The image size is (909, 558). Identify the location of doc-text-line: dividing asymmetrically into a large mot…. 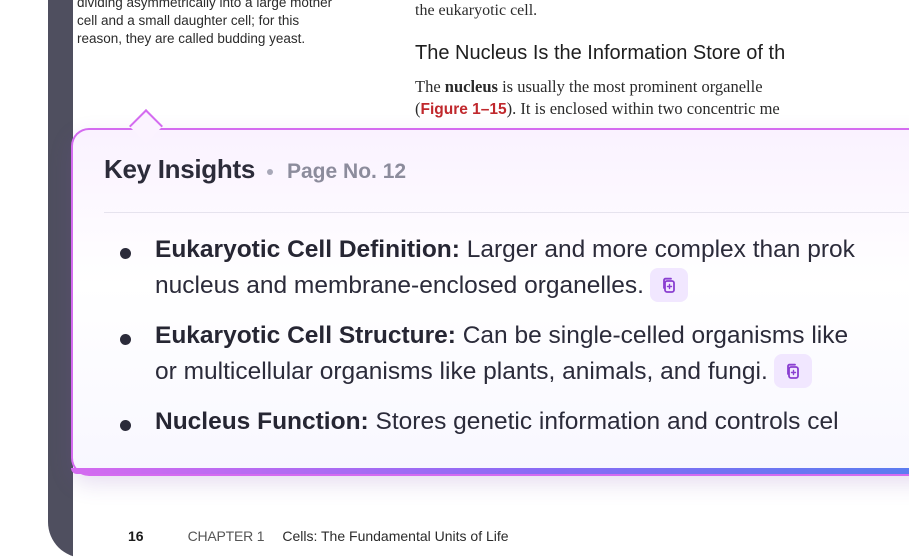
(205, 5).